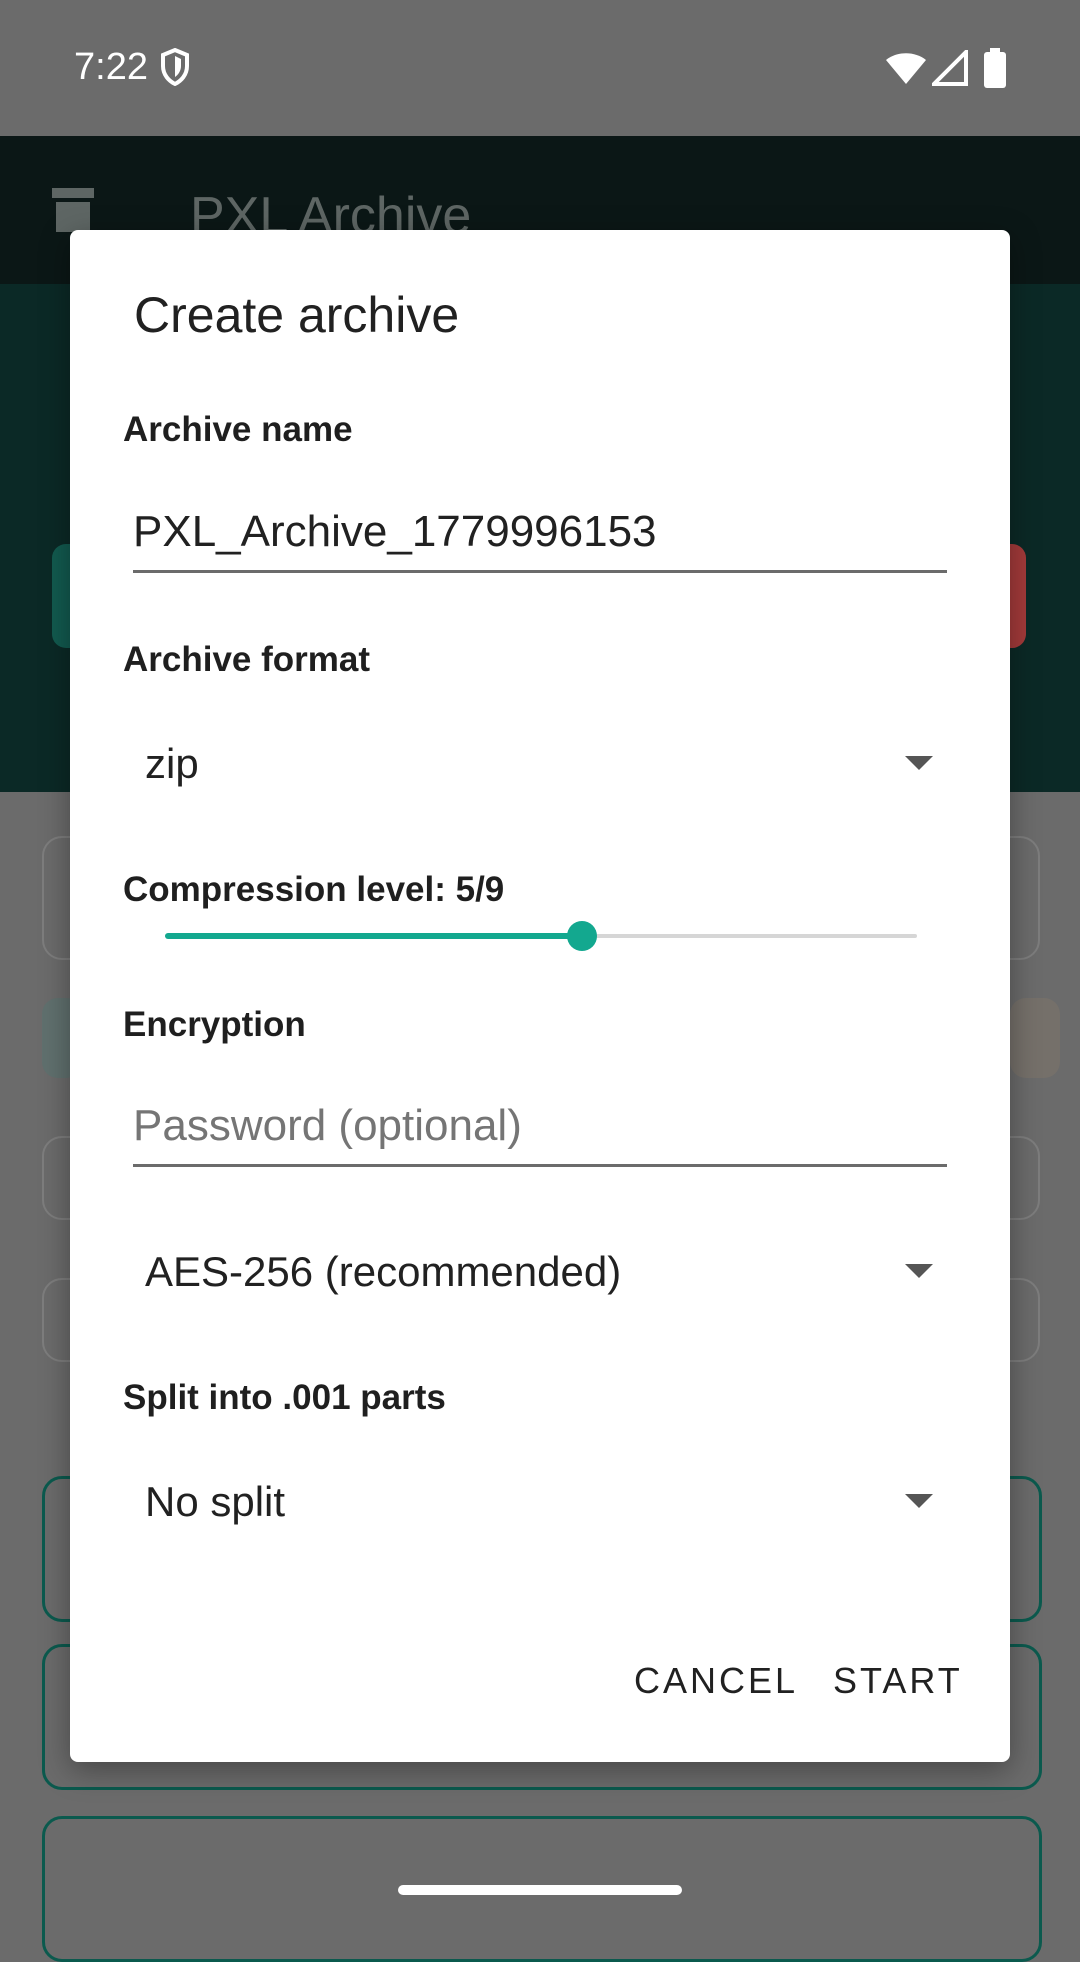 Image resolution: width=1080 pixels, height=1962 pixels. What do you see at coordinates (582, 936) in the screenshot?
I see `slider-thumb` at bounding box center [582, 936].